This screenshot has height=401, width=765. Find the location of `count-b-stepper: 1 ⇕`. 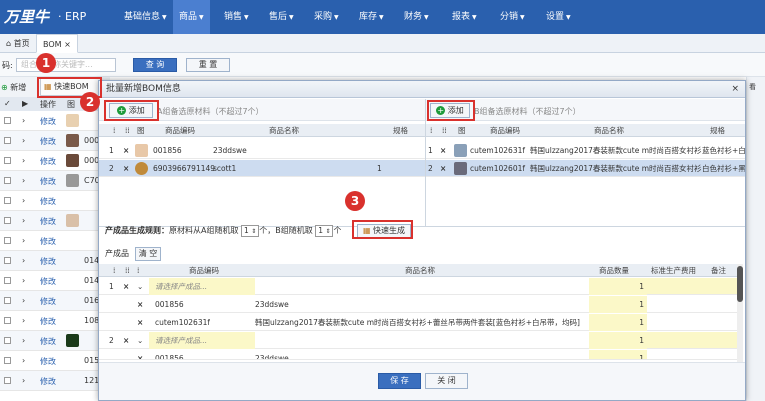

count-b-stepper: 1 ⇕ is located at coordinates (324, 230).